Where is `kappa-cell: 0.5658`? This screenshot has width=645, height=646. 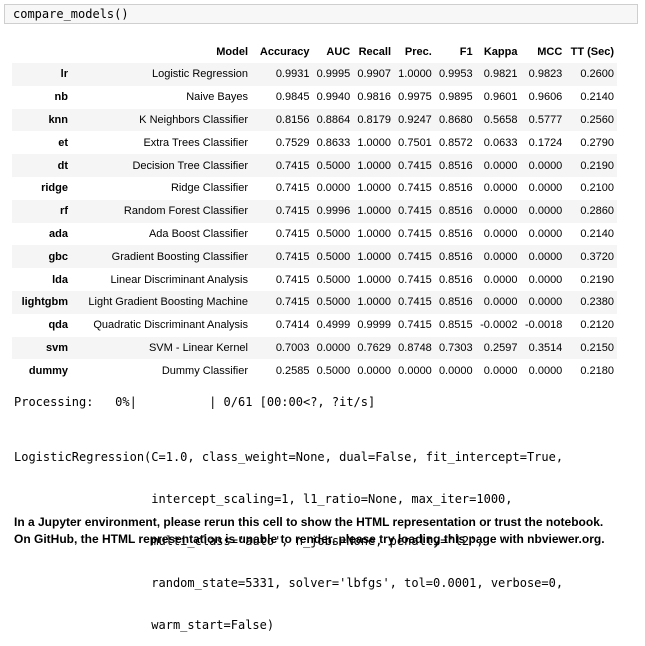
kappa-cell: 0.5658 is located at coordinates (500, 119).